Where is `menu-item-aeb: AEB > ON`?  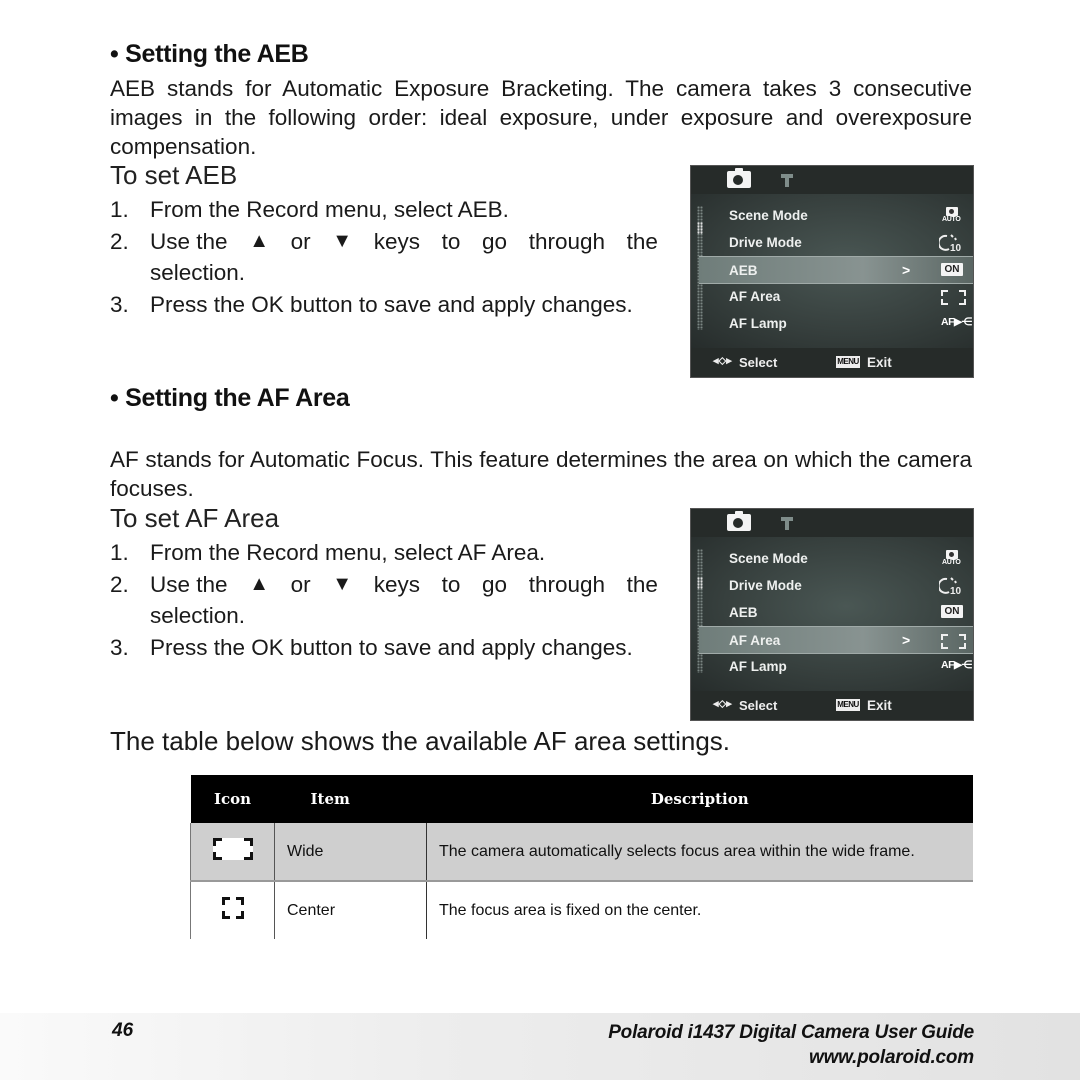 menu-item-aeb: AEB > ON is located at coordinates (836, 270).